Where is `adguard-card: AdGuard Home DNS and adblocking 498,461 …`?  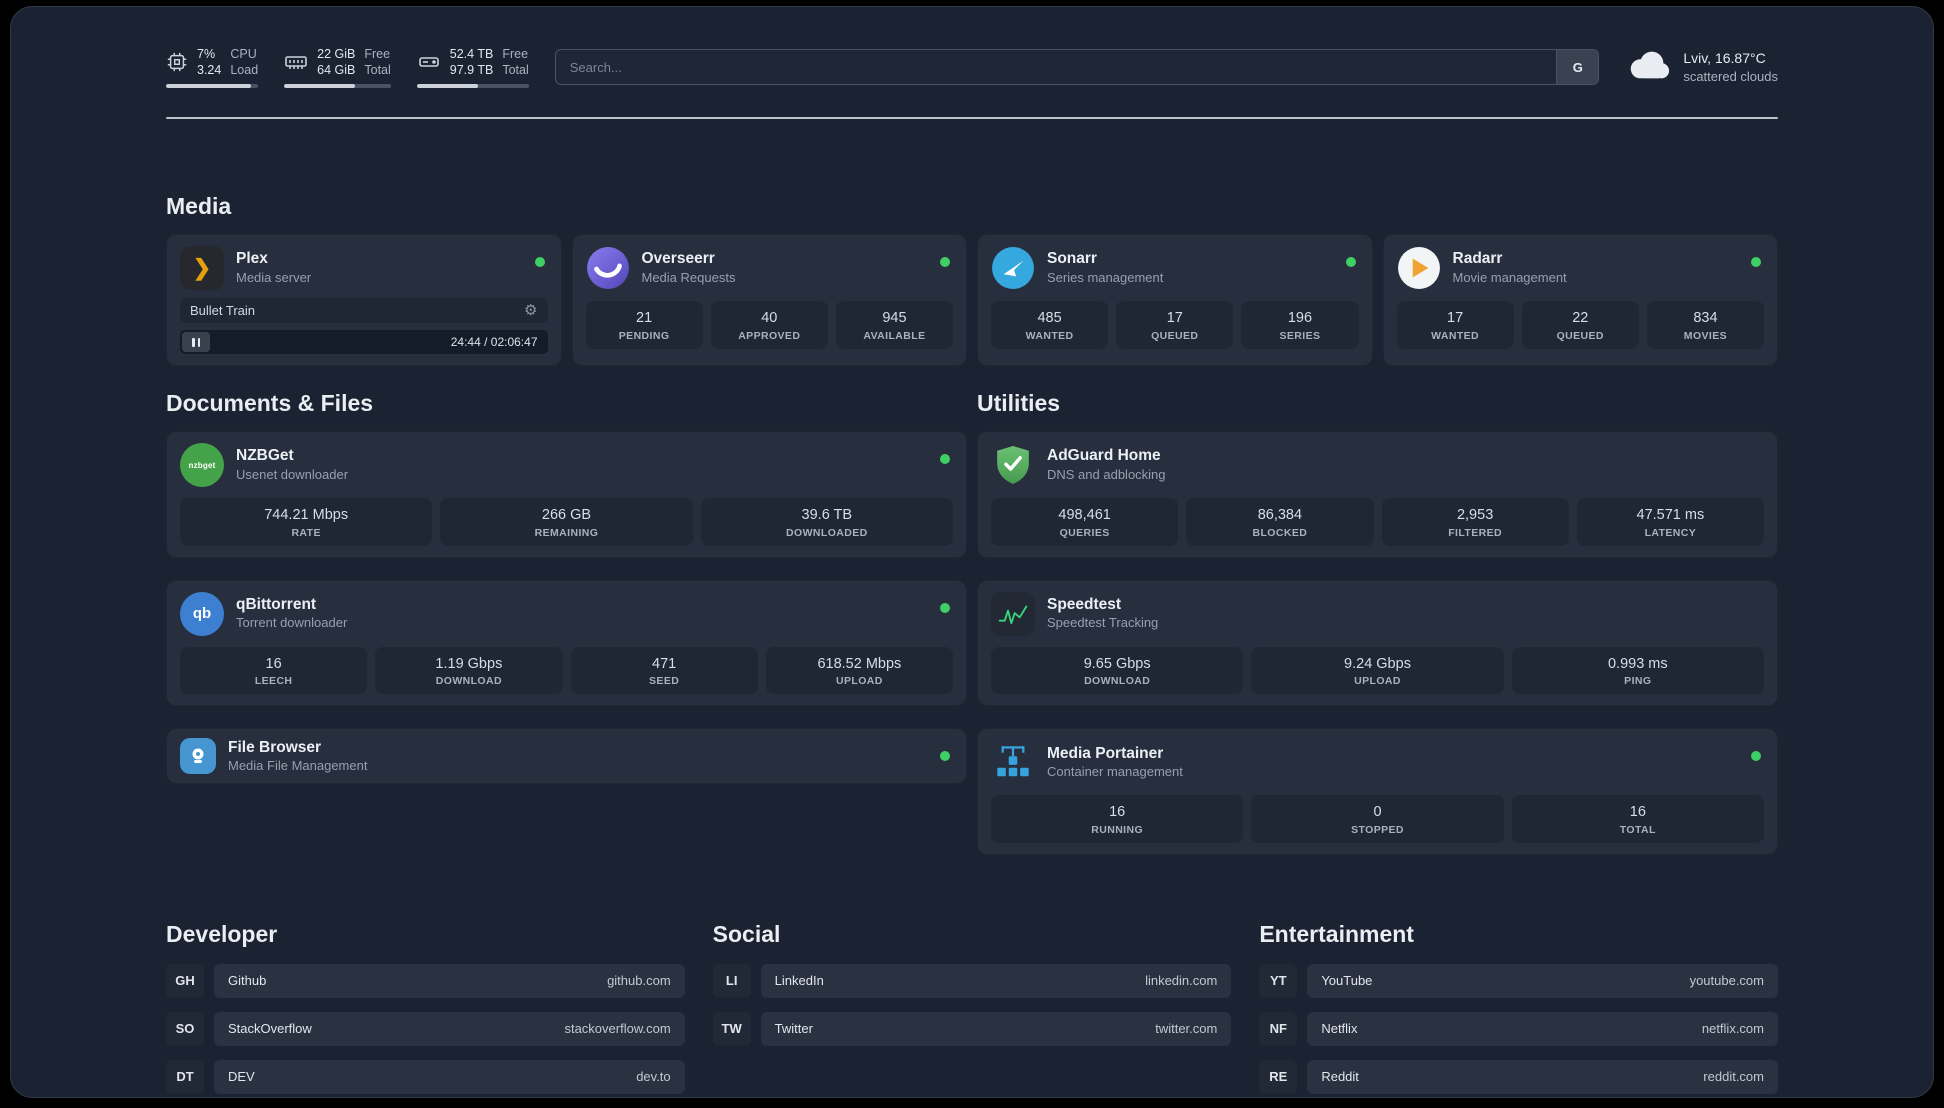
adguard-card: AdGuard Home DNS and adblocking 498,461 … is located at coordinates (1377, 494).